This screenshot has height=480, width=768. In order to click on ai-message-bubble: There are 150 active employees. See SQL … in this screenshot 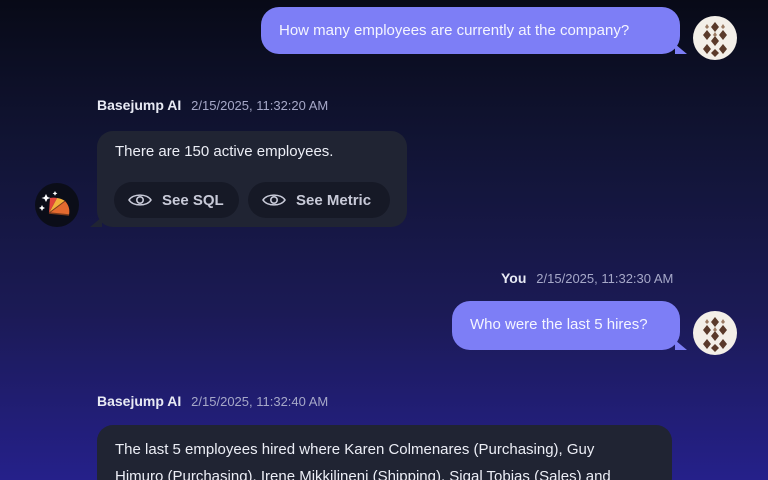, I will do `click(248, 179)`.